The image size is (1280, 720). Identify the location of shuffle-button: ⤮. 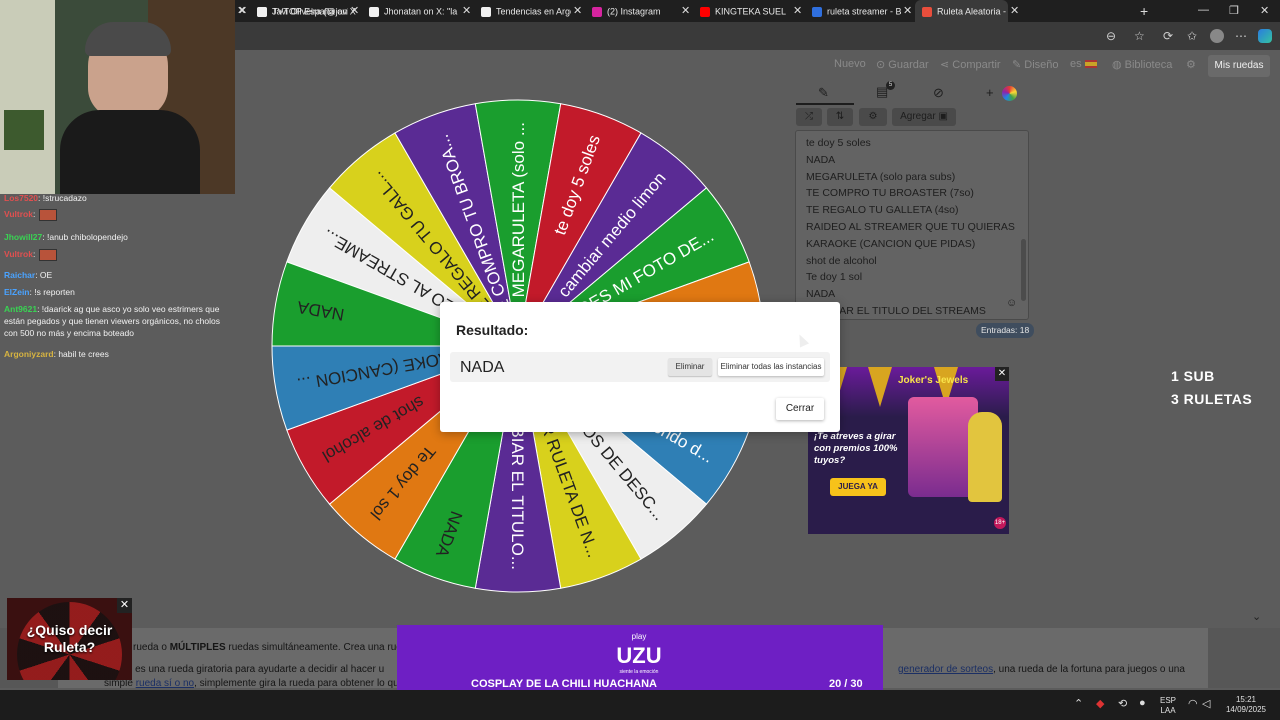
(809, 117).